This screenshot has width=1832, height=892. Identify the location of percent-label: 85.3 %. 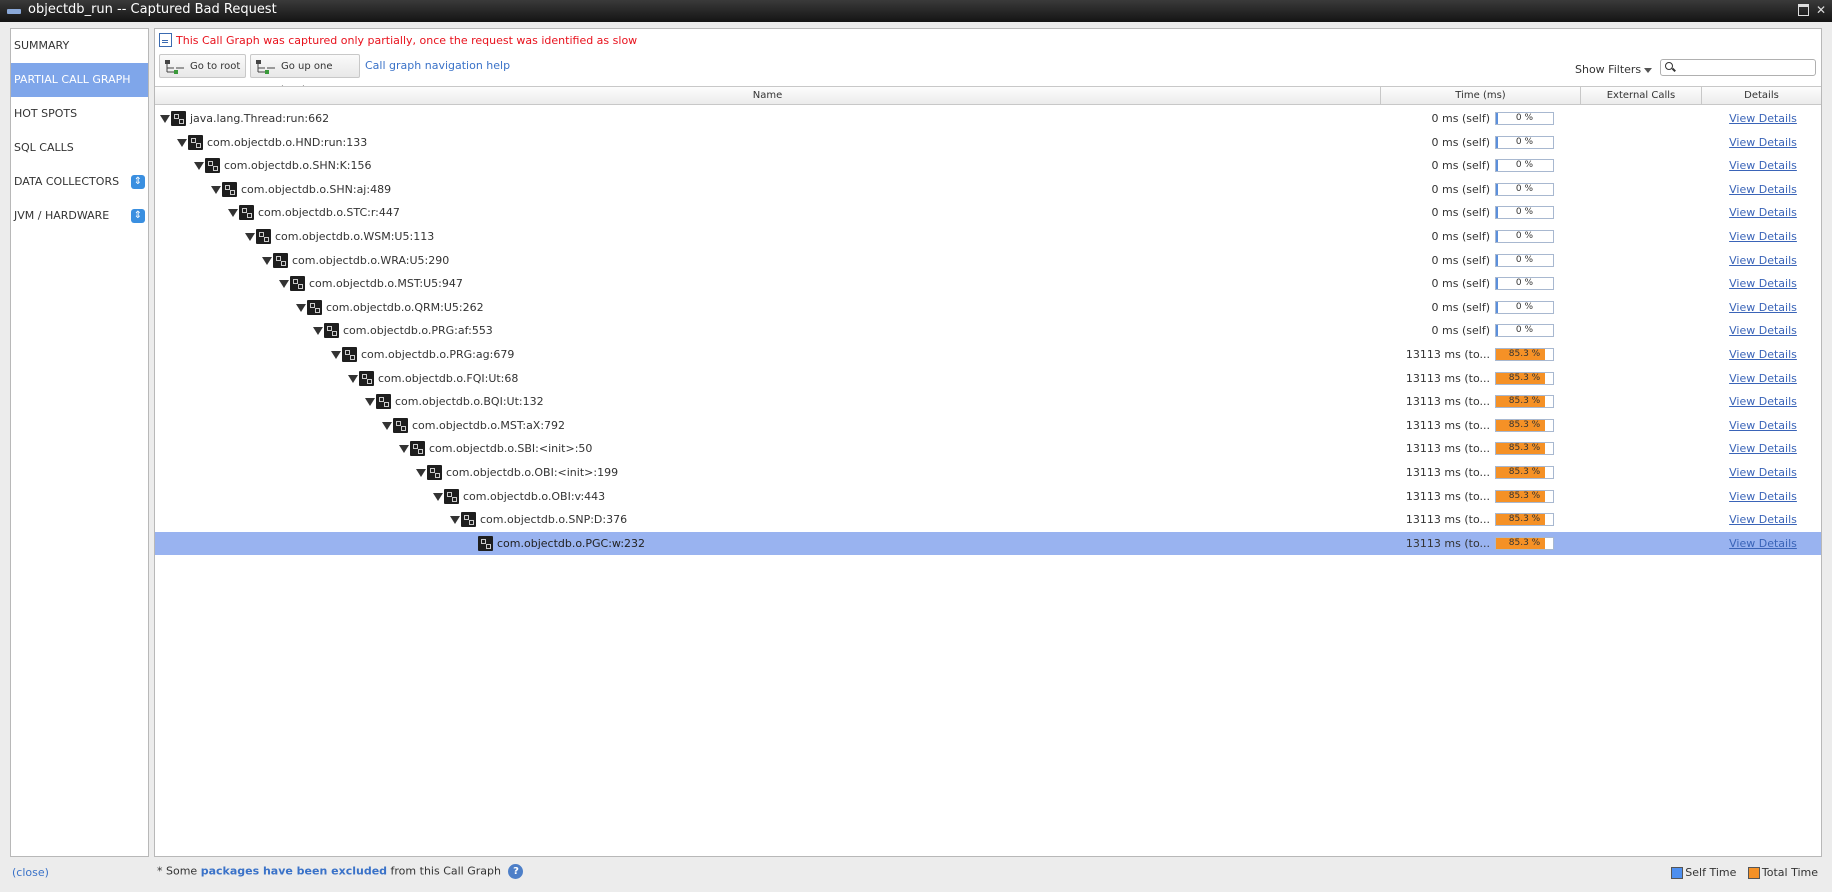
(1524, 448).